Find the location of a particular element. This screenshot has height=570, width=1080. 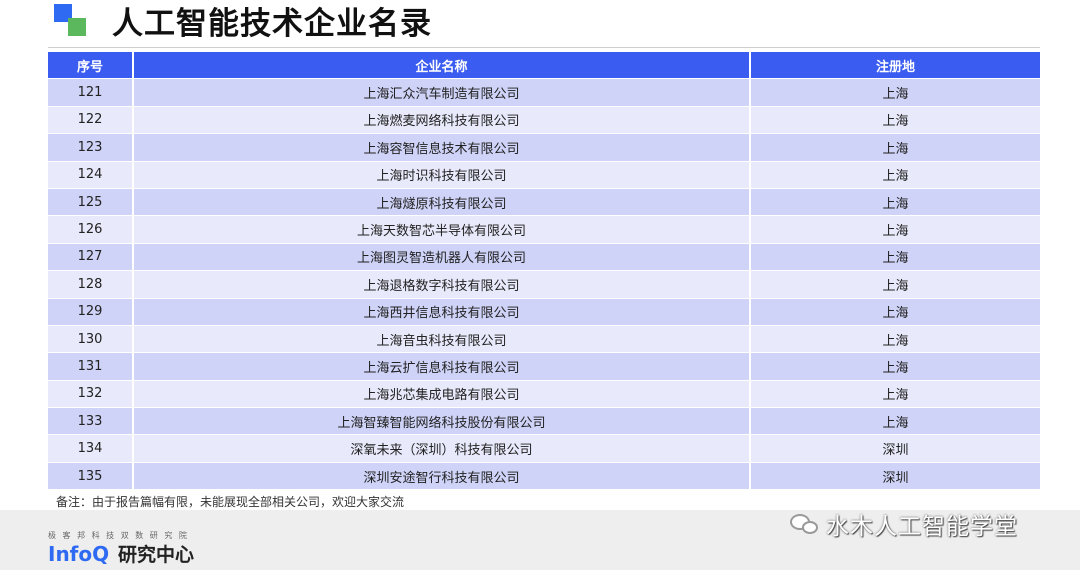

cell-index: 134 is located at coordinates (91, 449).